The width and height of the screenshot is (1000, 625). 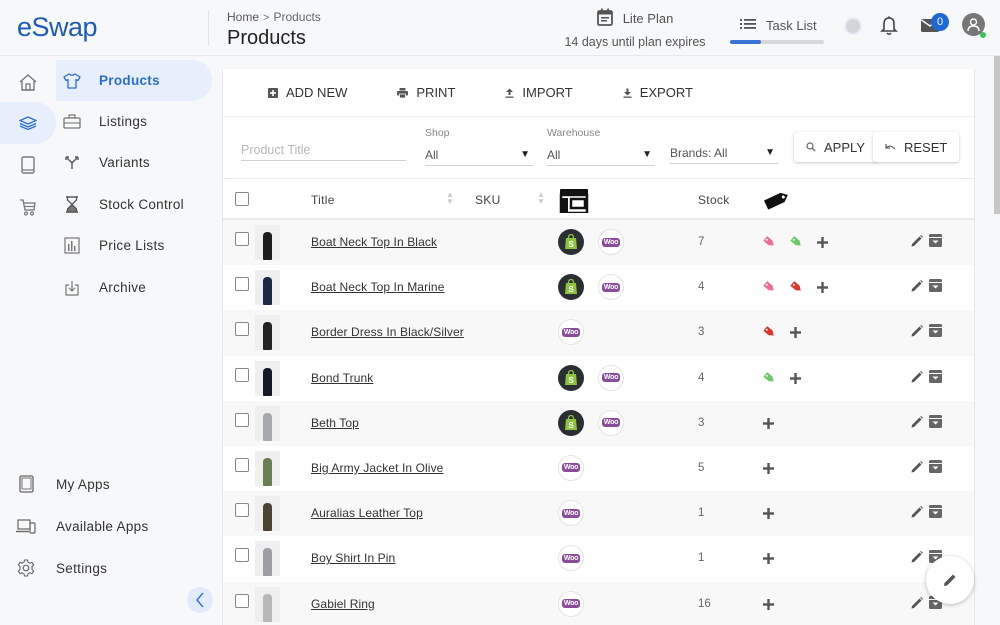 What do you see at coordinates (323, 200) in the screenshot?
I see `column-title: Title` at bounding box center [323, 200].